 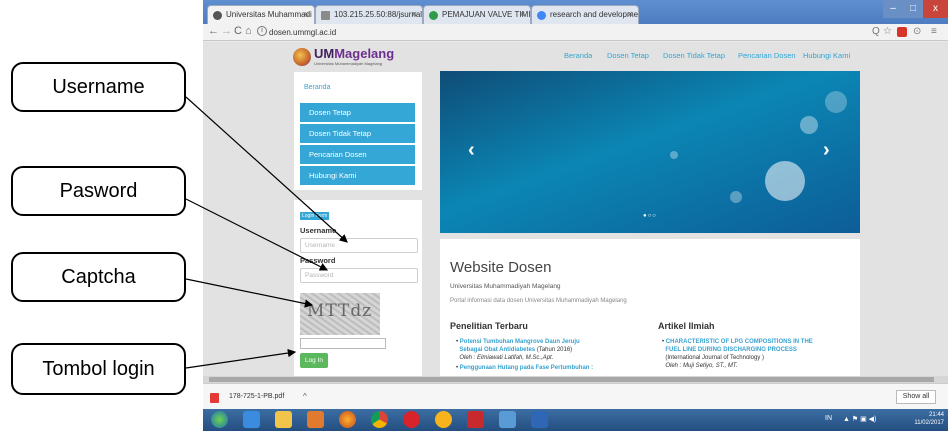 I want to click on folder-icon, so click(x=283, y=419).